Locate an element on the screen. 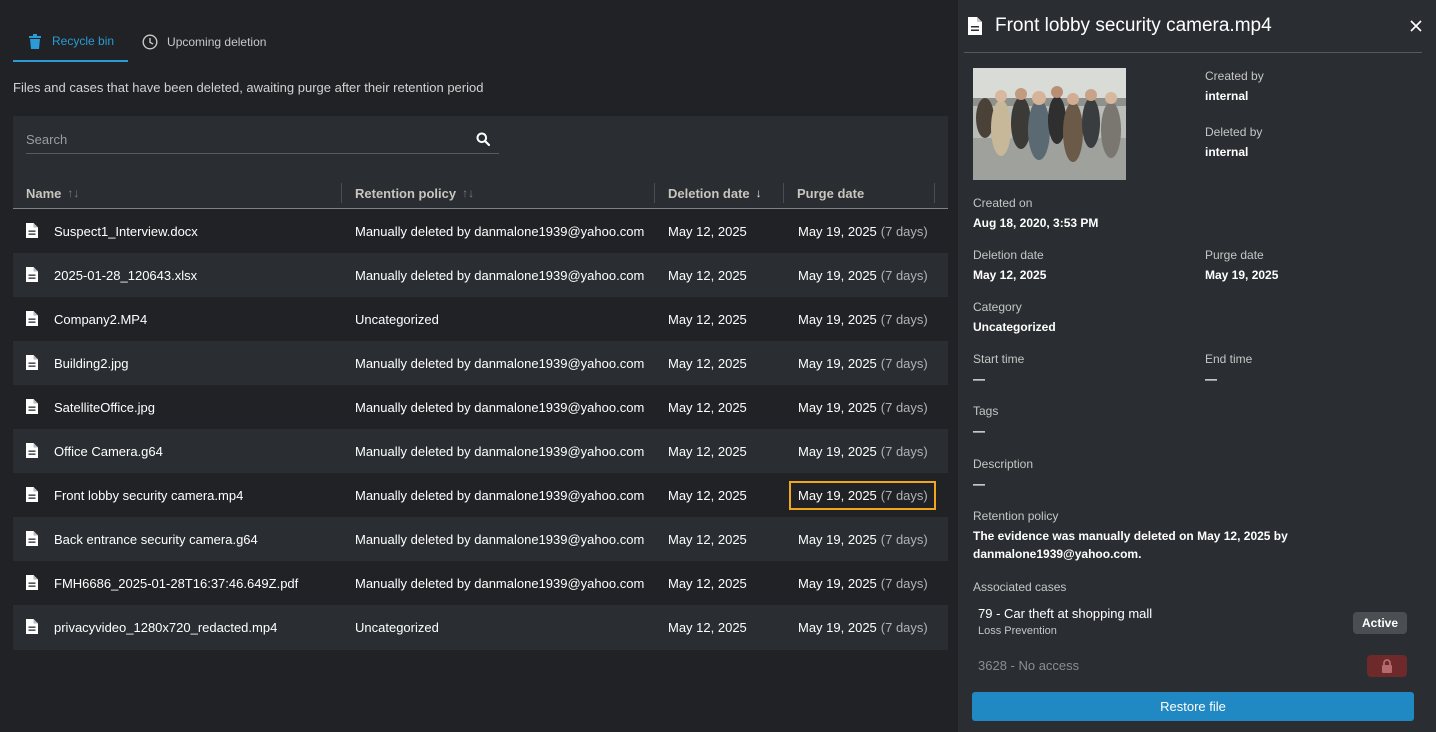 This screenshot has width=1436, height=732. sort-desc-icon: ↓ is located at coordinates (758, 193).